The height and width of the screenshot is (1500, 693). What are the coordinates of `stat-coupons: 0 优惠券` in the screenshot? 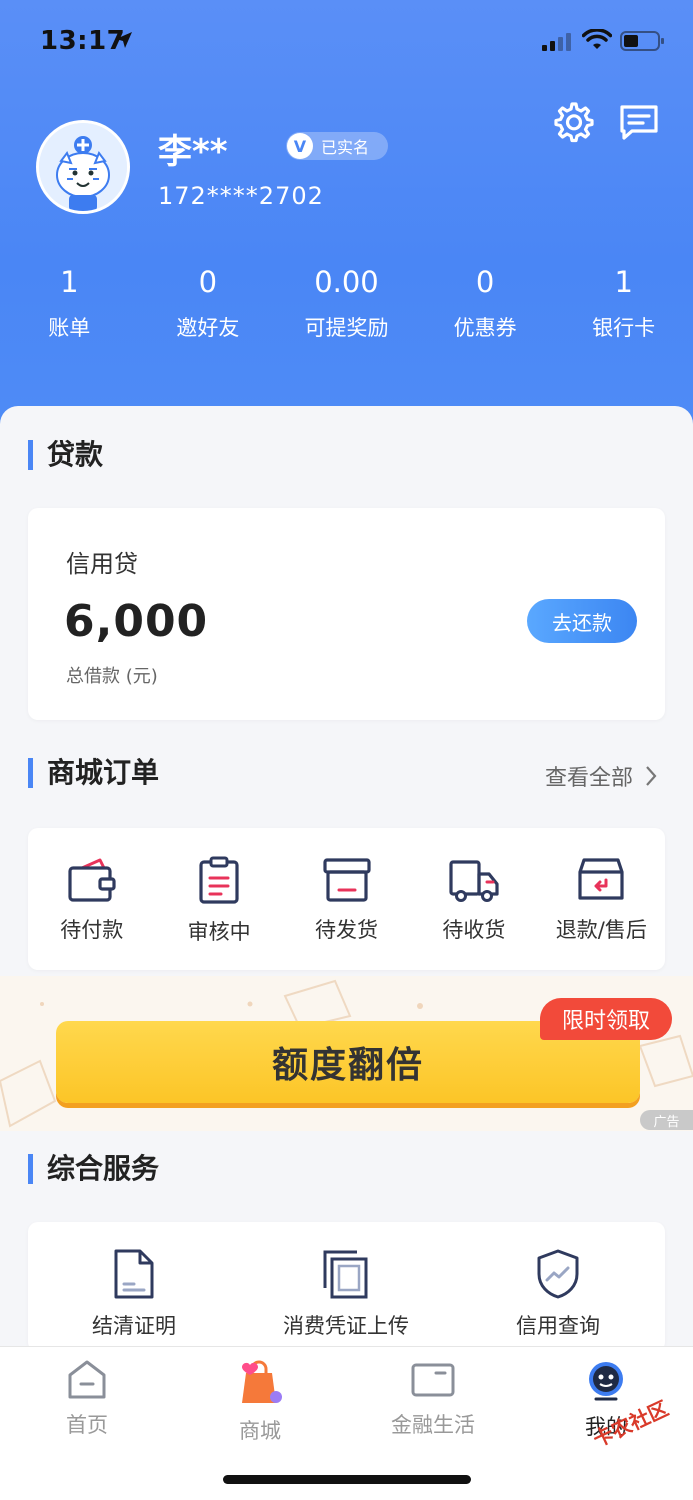 It's located at (485, 302).